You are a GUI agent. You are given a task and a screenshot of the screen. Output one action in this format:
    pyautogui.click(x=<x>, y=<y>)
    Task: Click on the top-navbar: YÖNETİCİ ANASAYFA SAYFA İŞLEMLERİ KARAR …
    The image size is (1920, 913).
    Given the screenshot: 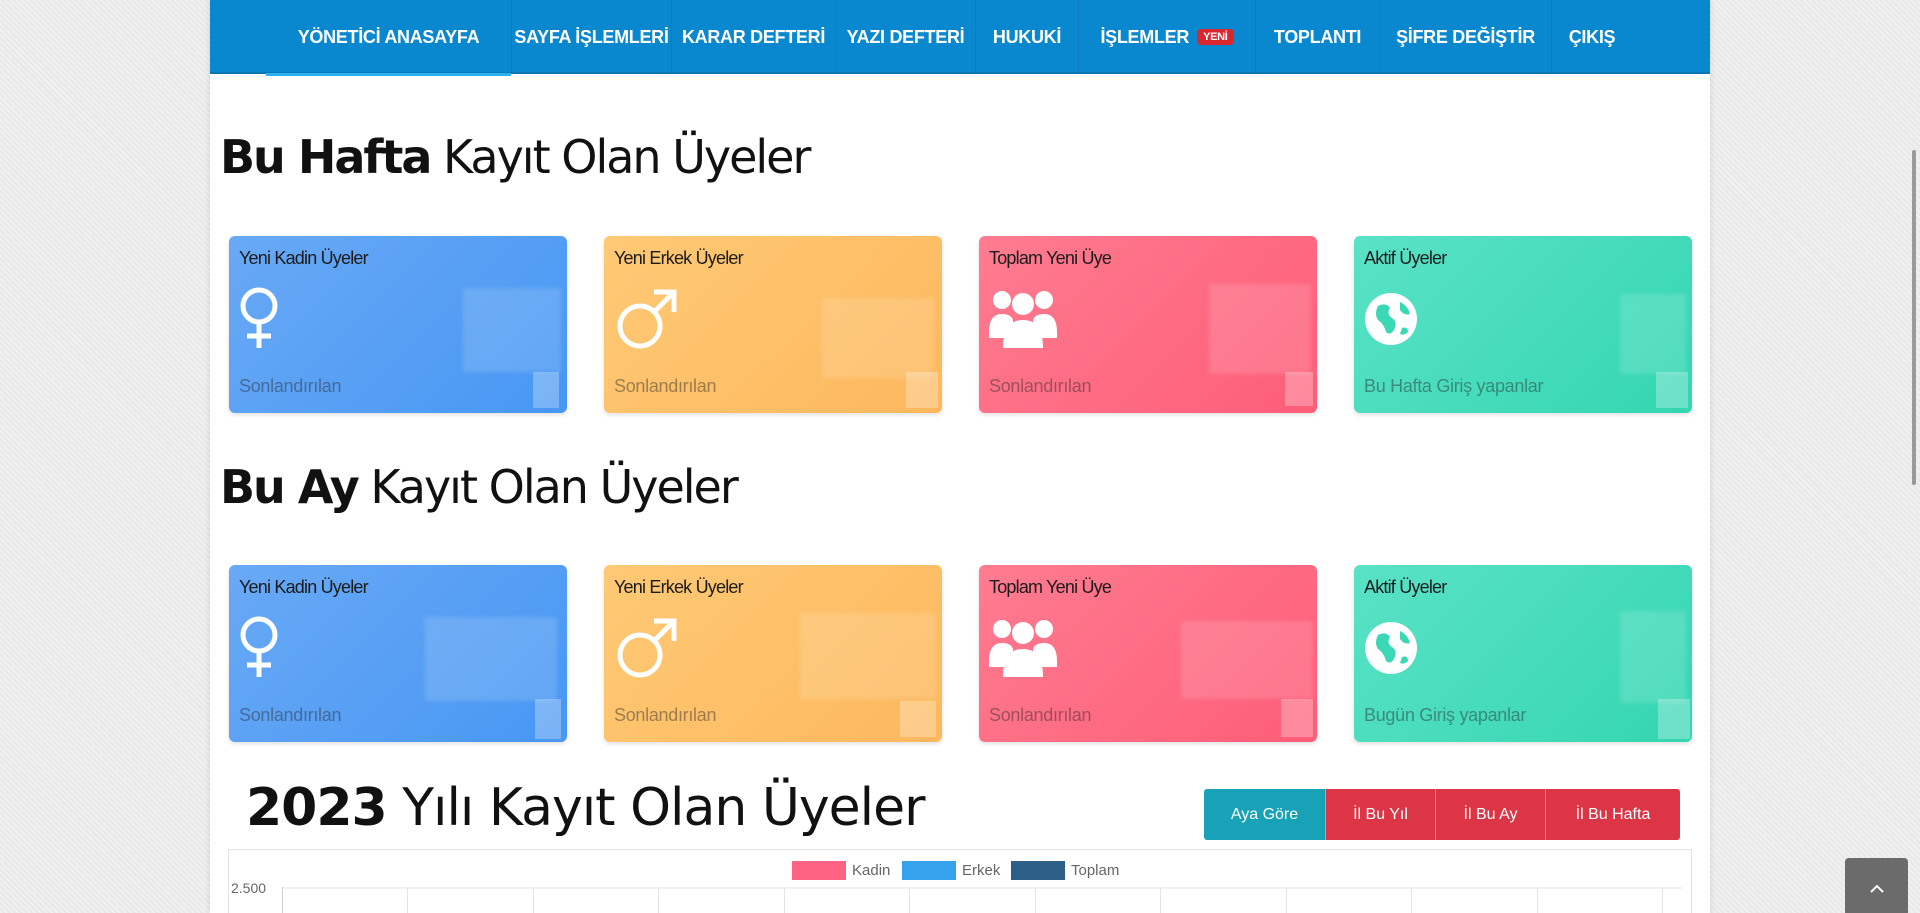 What is the action you would take?
    pyautogui.click(x=960, y=38)
    